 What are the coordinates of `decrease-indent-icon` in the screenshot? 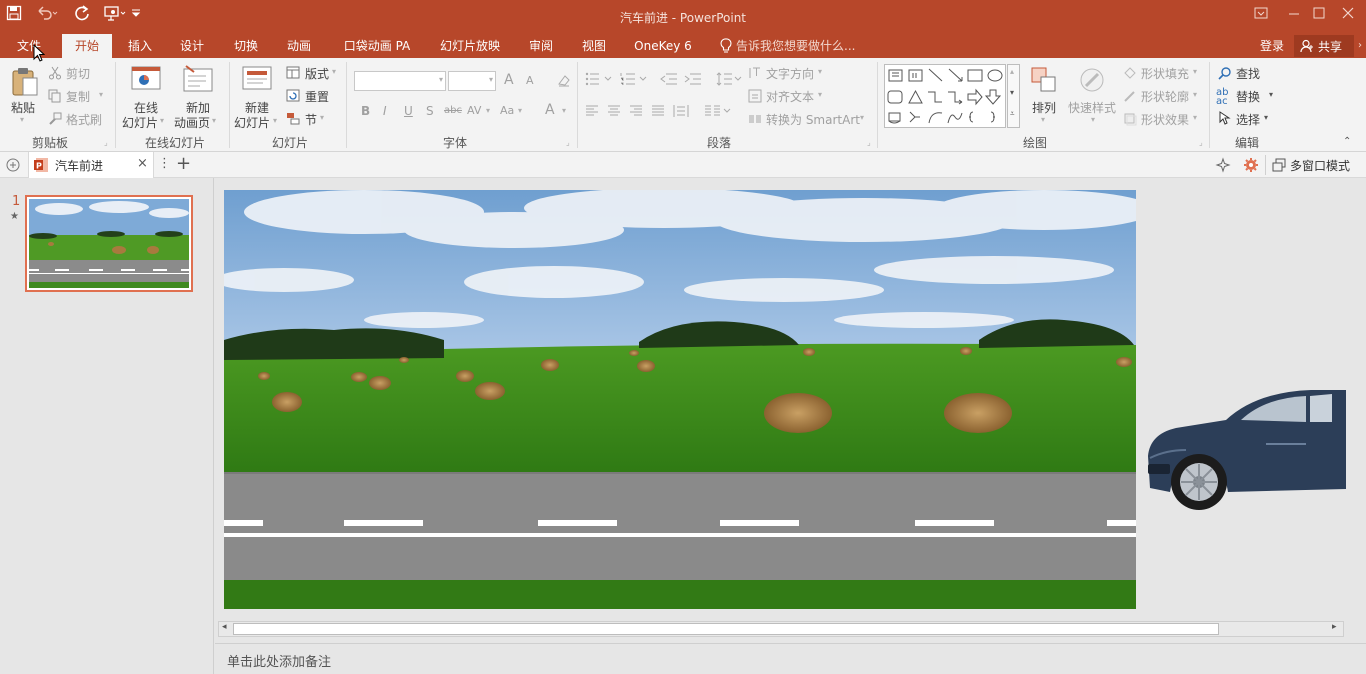 It's located at (669, 80).